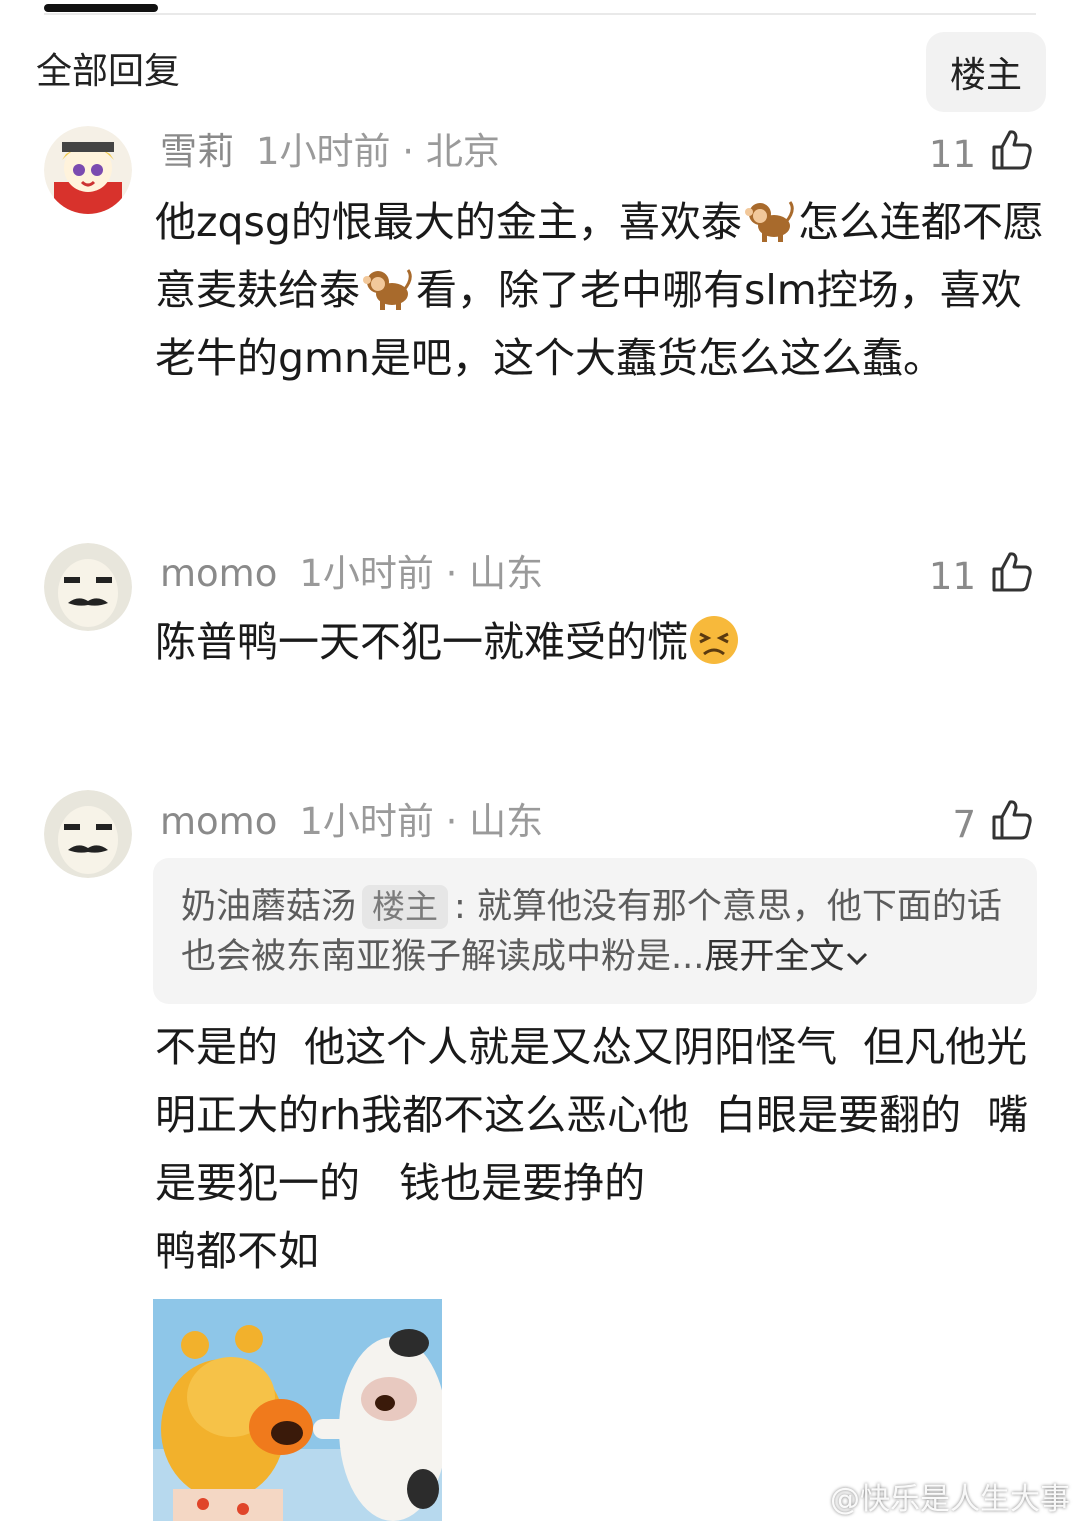 Image resolution: width=1080 pixels, height=1521 pixels. Describe the element at coordinates (714, 640) in the screenshot. I see `persevering-face-emoji` at that location.